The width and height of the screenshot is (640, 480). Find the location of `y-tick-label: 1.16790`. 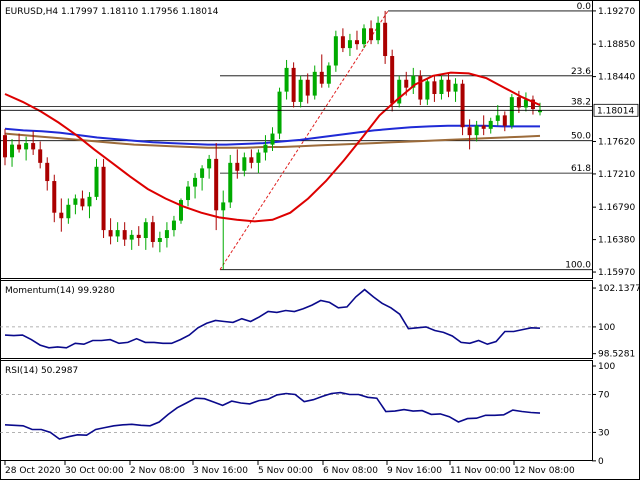

y-tick-label: 1.16790 is located at coordinates (616, 208).